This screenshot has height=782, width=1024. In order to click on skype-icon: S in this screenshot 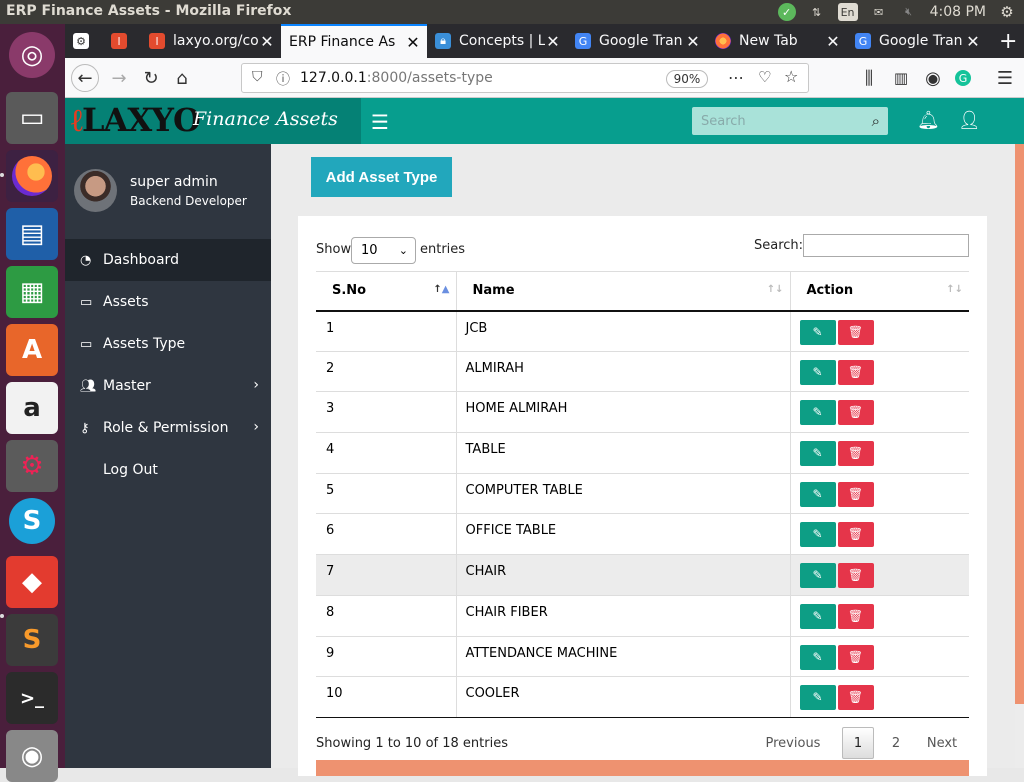, I will do `click(32, 521)`.